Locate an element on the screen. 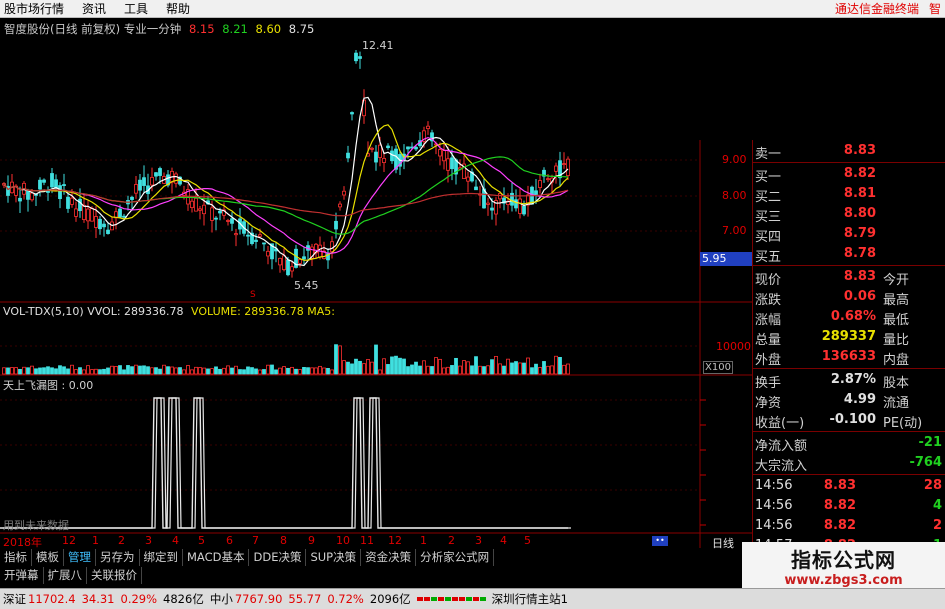 This screenshot has width=945, height=609. formula-tab: 管理 is located at coordinates (80, 557).